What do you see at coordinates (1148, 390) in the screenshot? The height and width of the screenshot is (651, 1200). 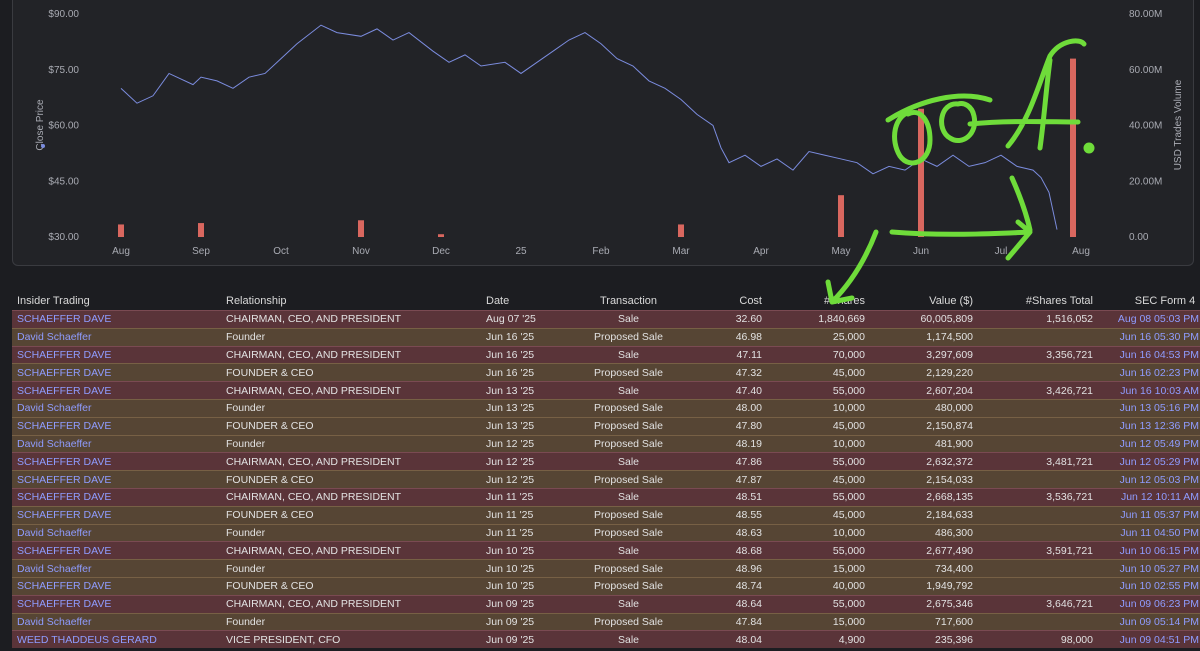 I see `sec-form-link: Jun 16 10:03 AM` at bounding box center [1148, 390].